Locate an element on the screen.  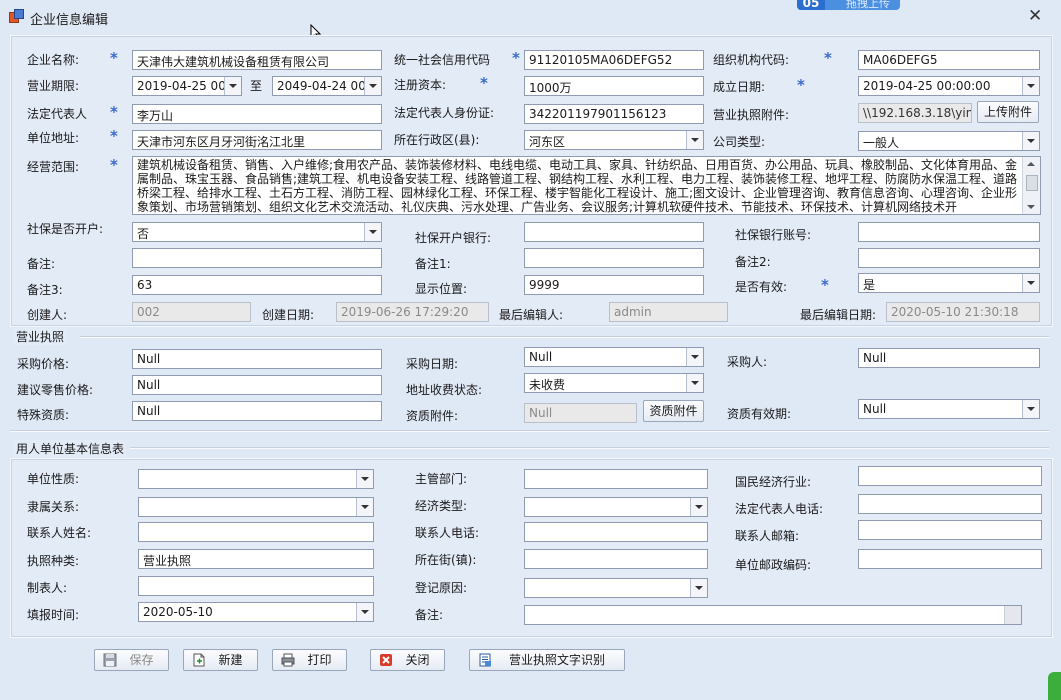
address-fee-label: 地址收费状态: is located at coordinates (444, 390).